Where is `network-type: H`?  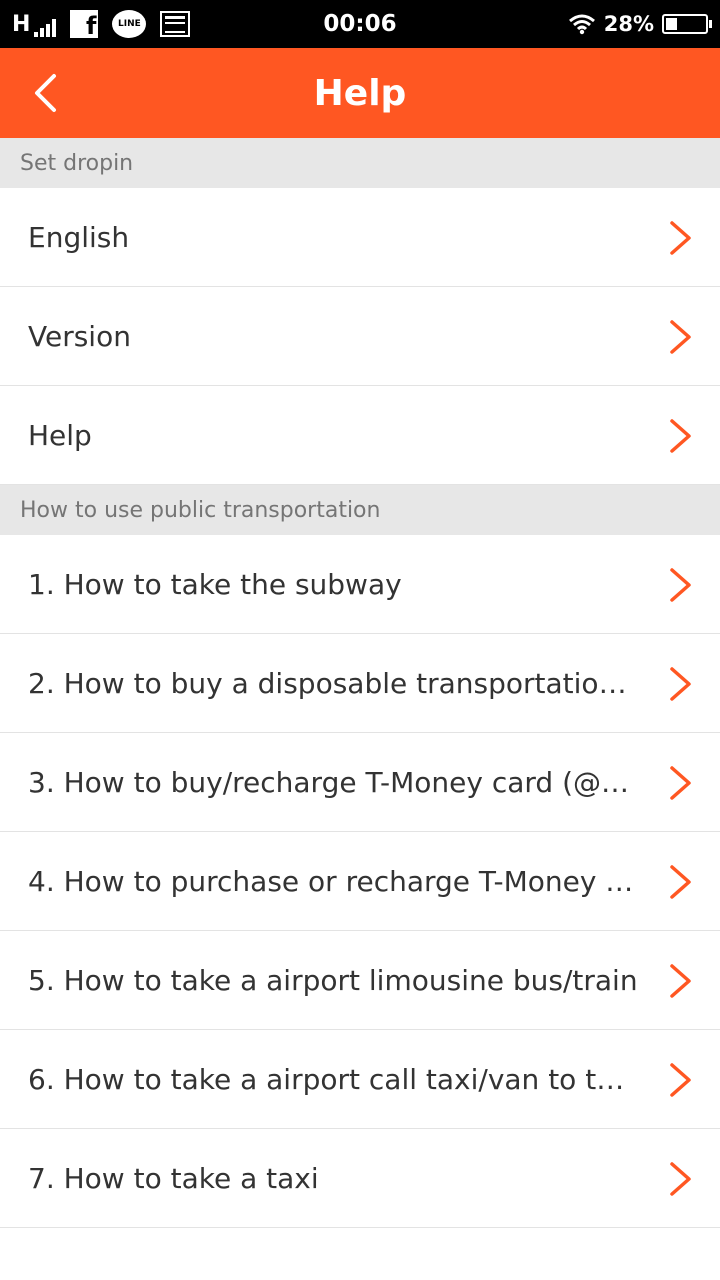 network-type: H is located at coordinates (22, 24).